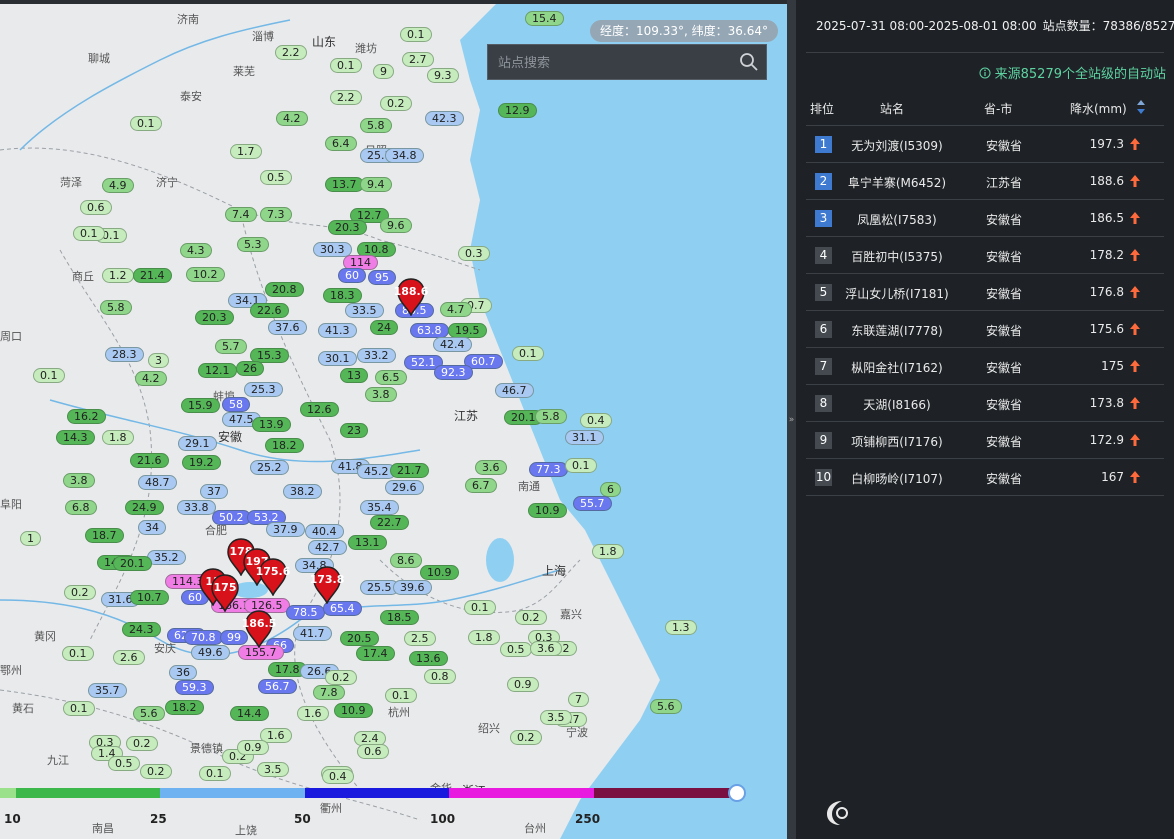  I want to click on place-label-nantong: 南通, so click(529, 486).